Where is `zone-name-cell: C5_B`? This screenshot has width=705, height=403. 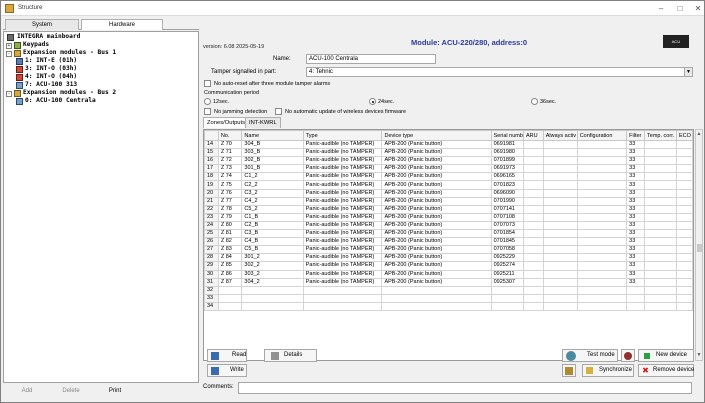 zone-name-cell: C5_B is located at coordinates (272, 250).